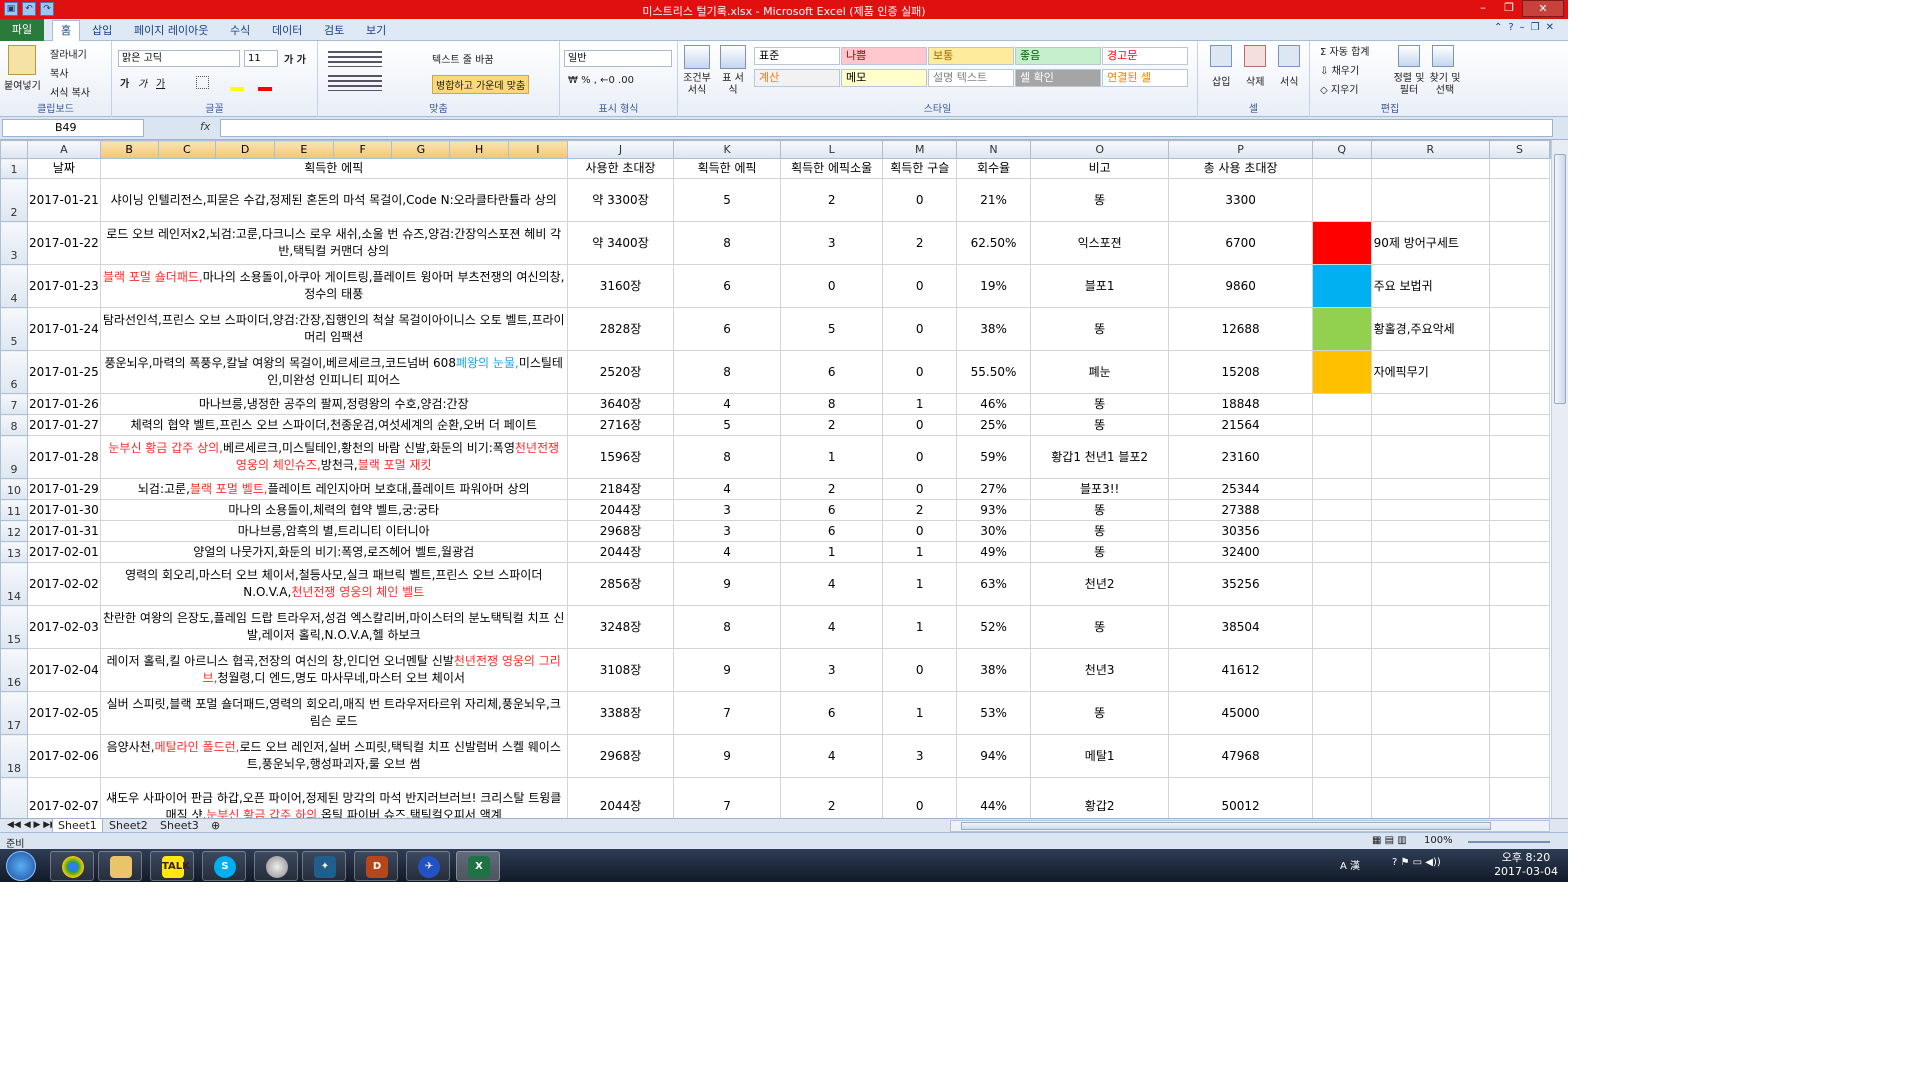 This screenshot has height=1080, width=1920. Describe the element at coordinates (63, 168) in the screenshot. I see `cell-header-date: 날짜` at that location.